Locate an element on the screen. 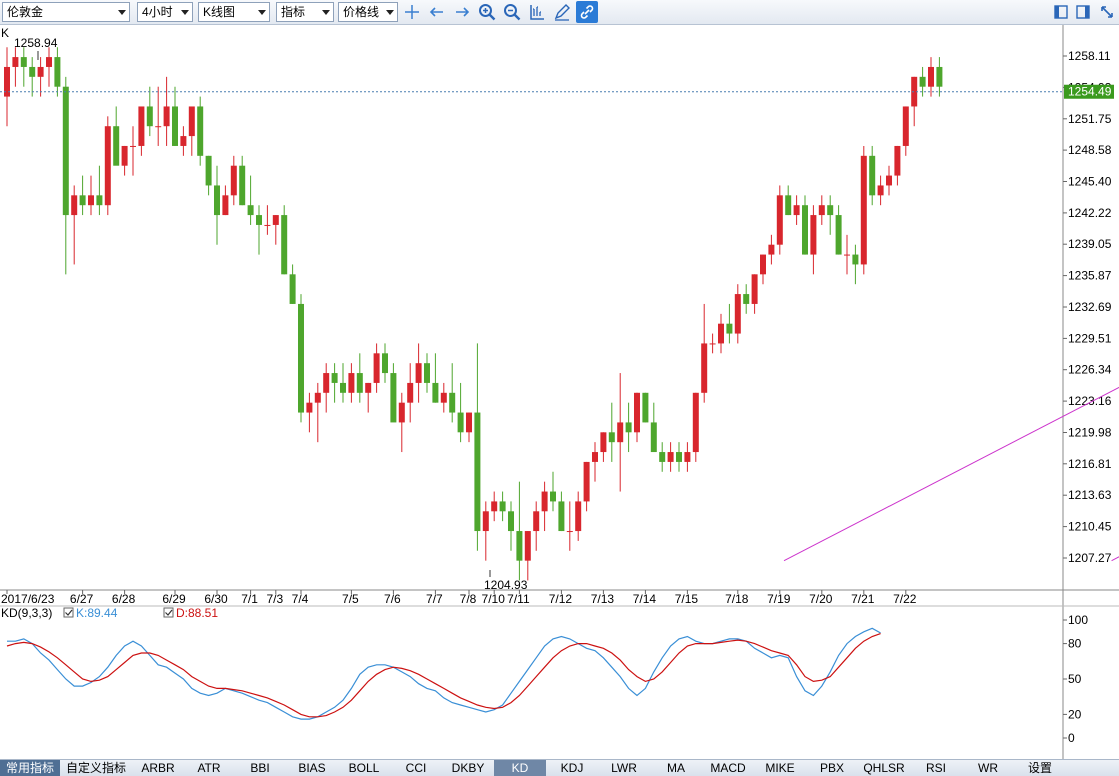  arrow-right-icon is located at coordinates (462, 12).